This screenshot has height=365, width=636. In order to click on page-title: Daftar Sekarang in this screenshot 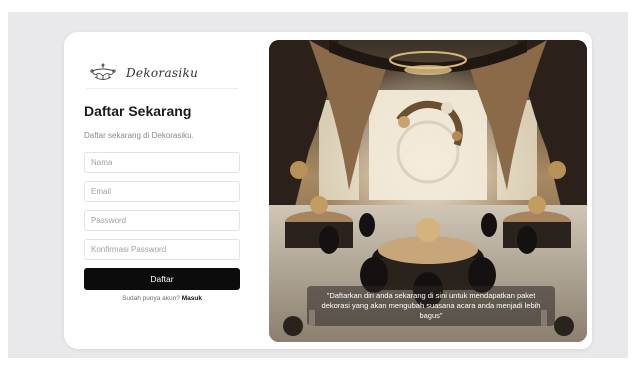, I will do `click(138, 111)`.